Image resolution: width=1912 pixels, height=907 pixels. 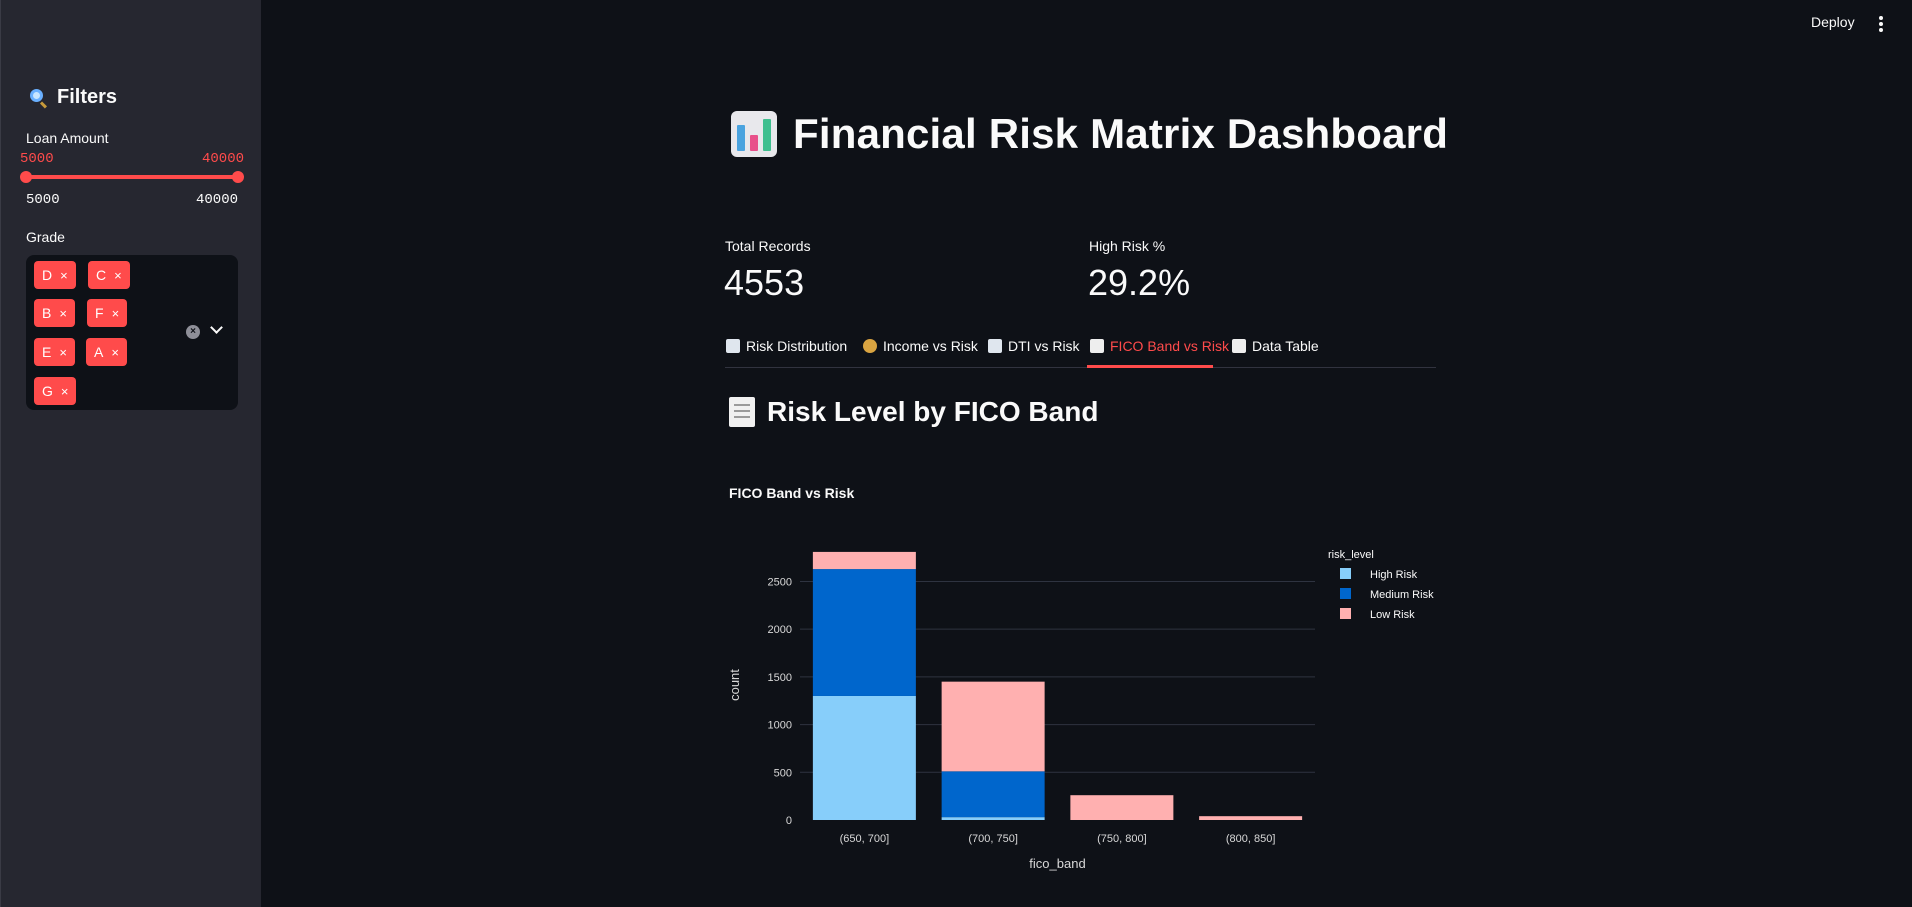 I want to click on metric-total-records-label: Total Records, so click(x=768, y=246).